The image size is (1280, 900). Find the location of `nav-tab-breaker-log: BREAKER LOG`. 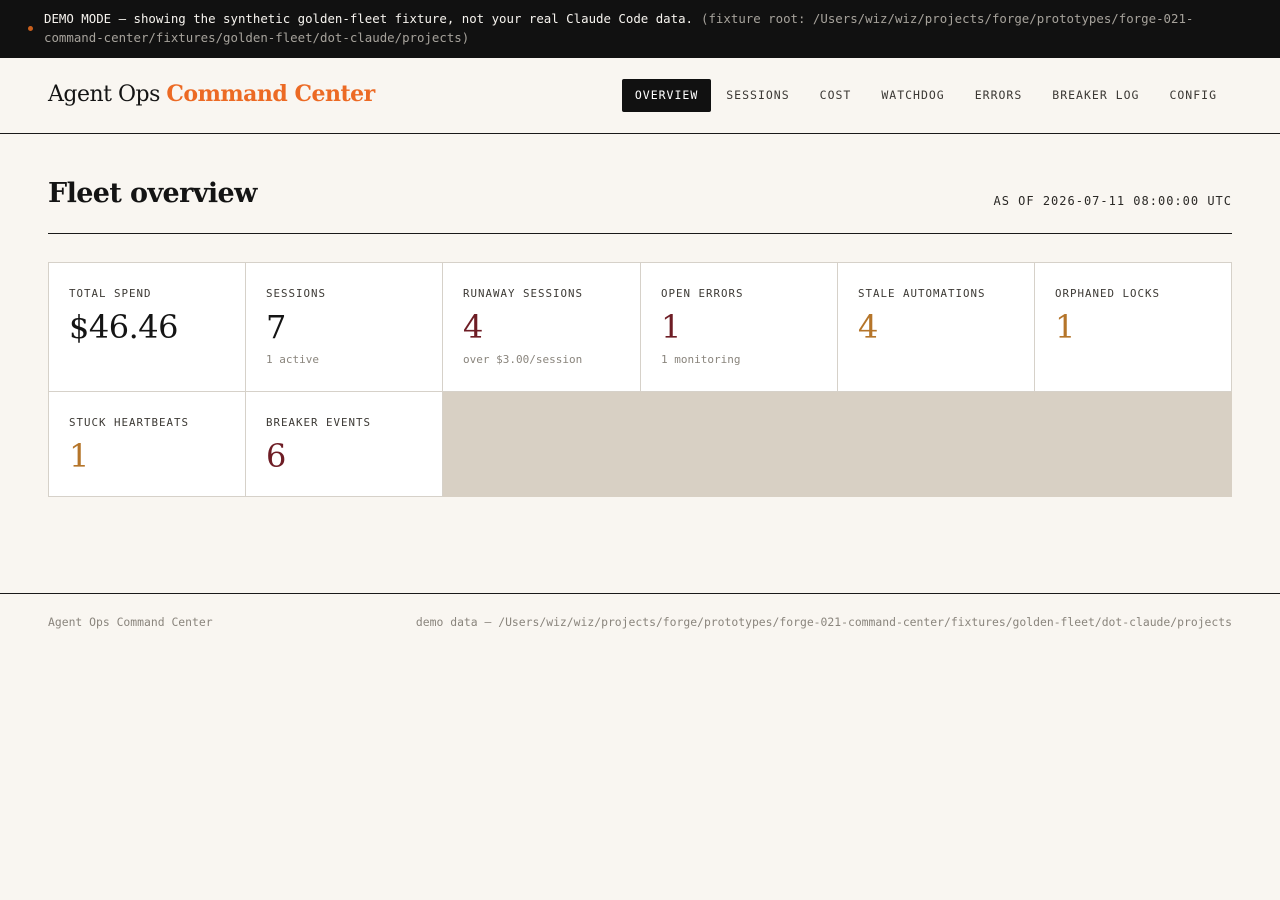

nav-tab-breaker-log: BREAKER LOG is located at coordinates (1095, 95).